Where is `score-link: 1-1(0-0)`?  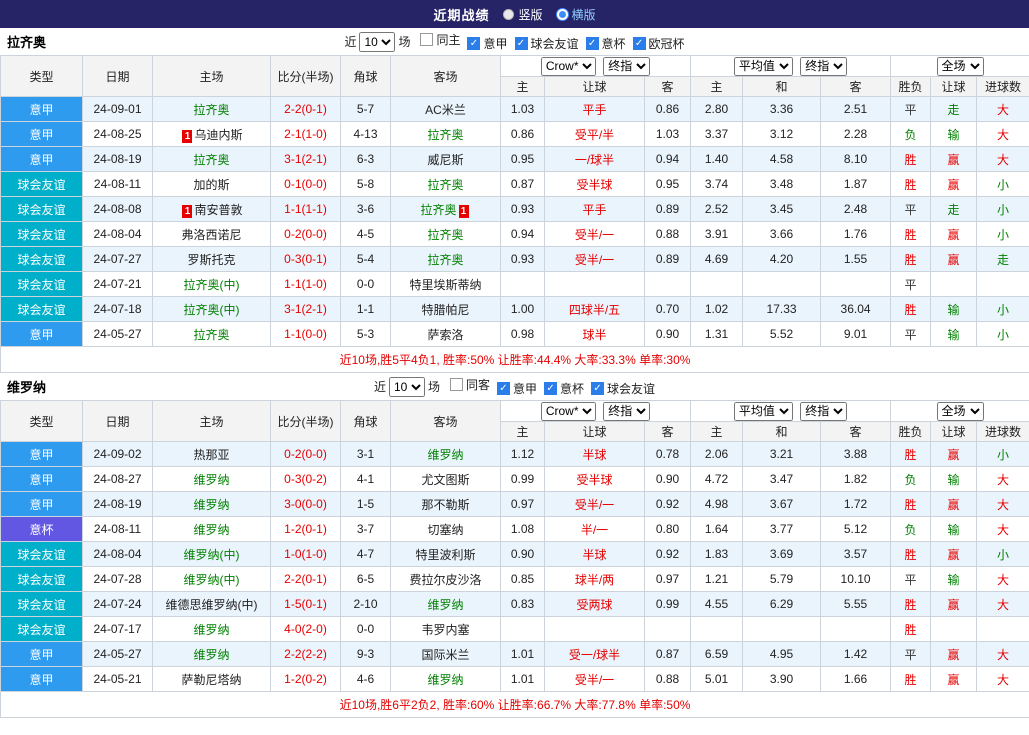 score-link: 1-1(0-0) is located at coordinates (305, 334).